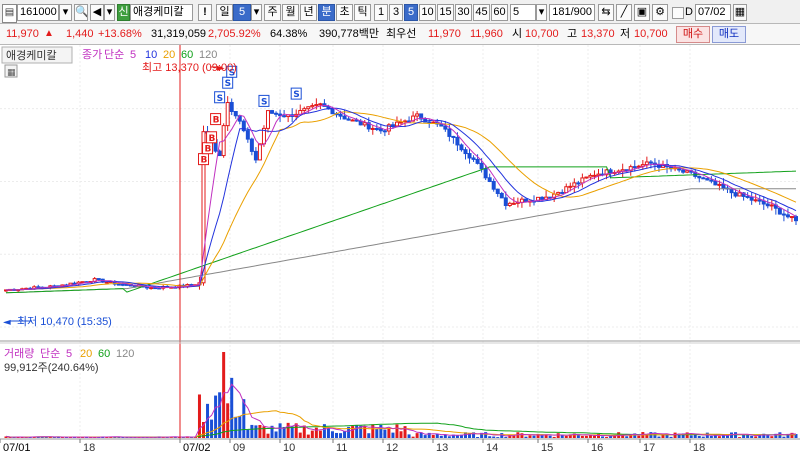  What do you see at coordinates (598, 34) in the screenshot?
I see `high-price: 13,370` at bounding box center [598, 34].